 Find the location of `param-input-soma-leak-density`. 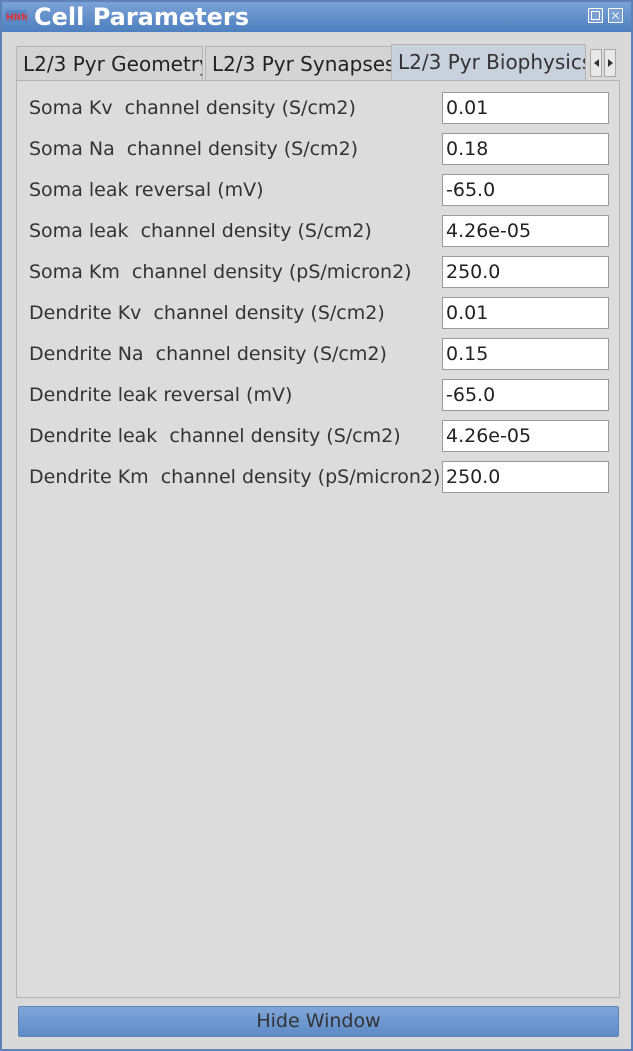

param-input-soma-leak-density is located at coordinates (525, 231).